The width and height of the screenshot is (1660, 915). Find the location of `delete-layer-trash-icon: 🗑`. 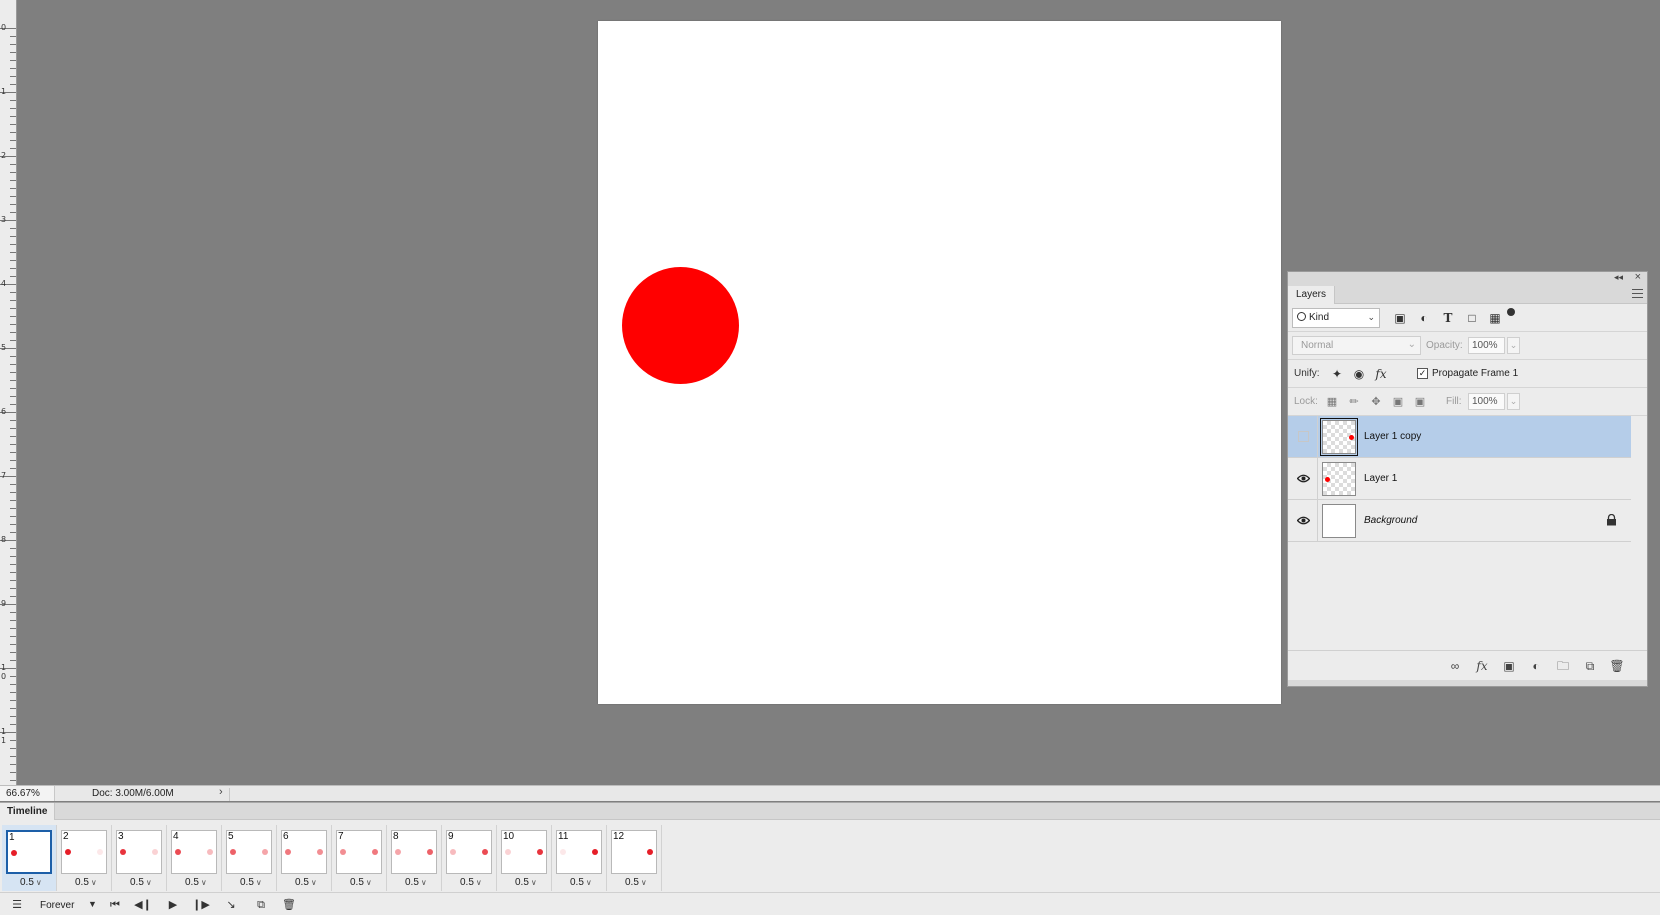

delete-layer-trash-icon: 🗑 is located at coordinates (1617, 666).